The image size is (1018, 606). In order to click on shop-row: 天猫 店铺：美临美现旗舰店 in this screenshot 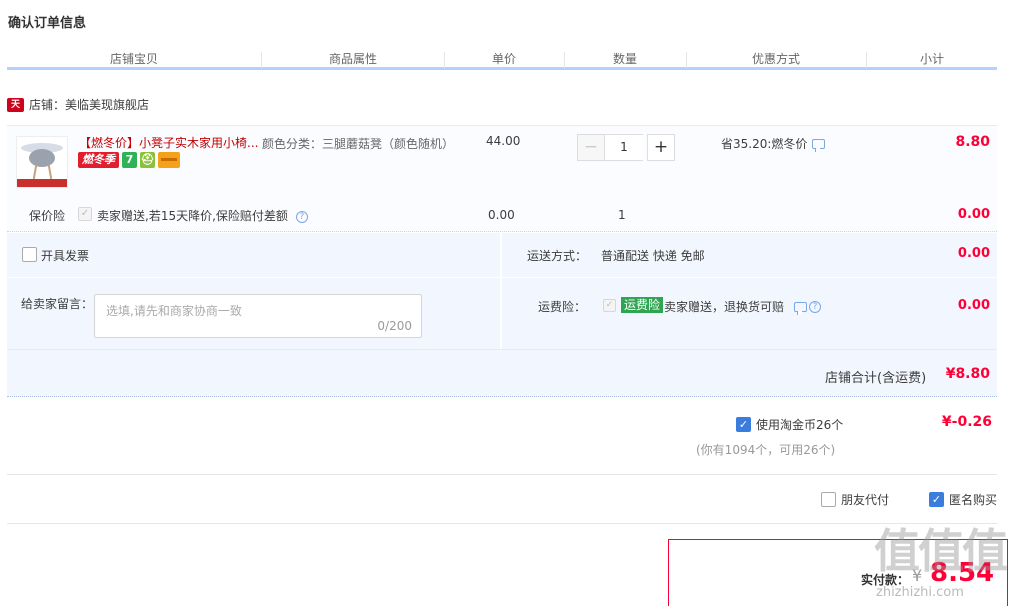, I will do `click(78, 110)`.